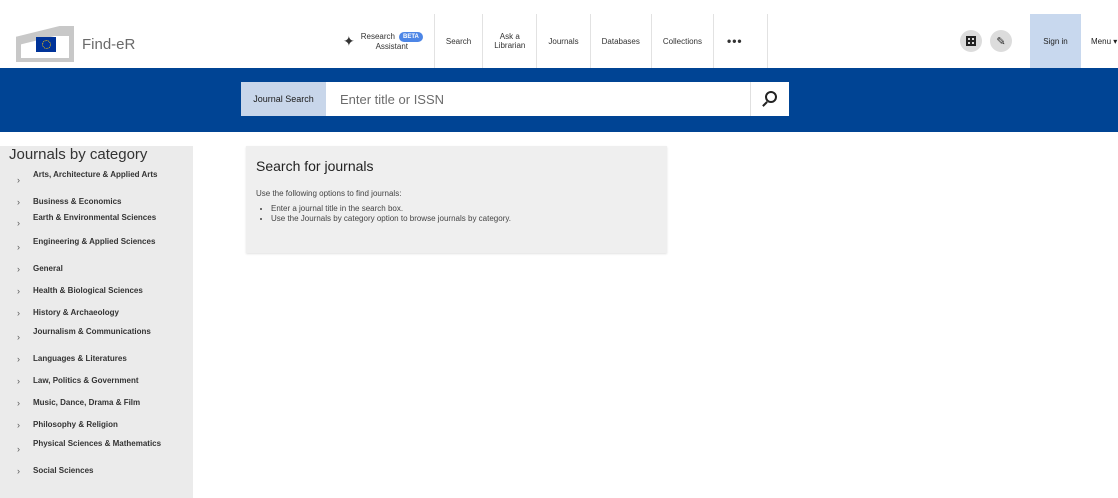  Describe the element at coordinates (1055, 41) in the screenshot. I see `sign-in-button: Sign in` at that location.